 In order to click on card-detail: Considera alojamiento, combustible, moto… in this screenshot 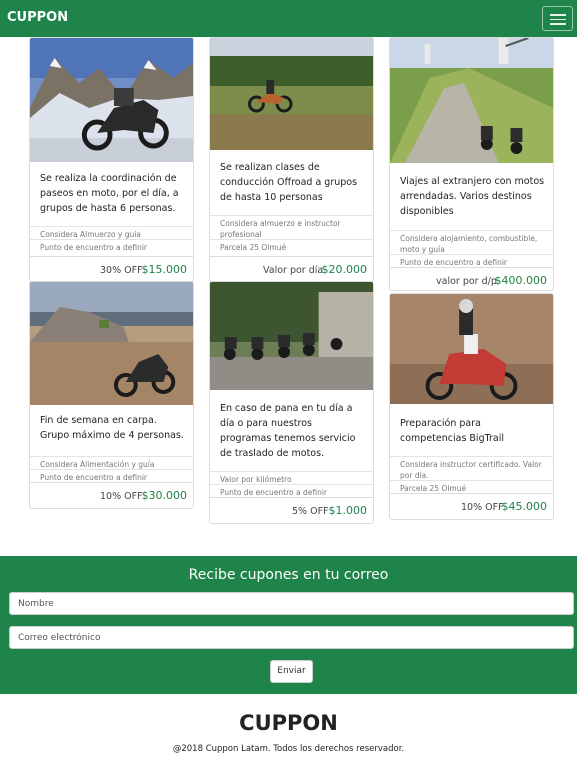, I will do `click(471, 242)`.